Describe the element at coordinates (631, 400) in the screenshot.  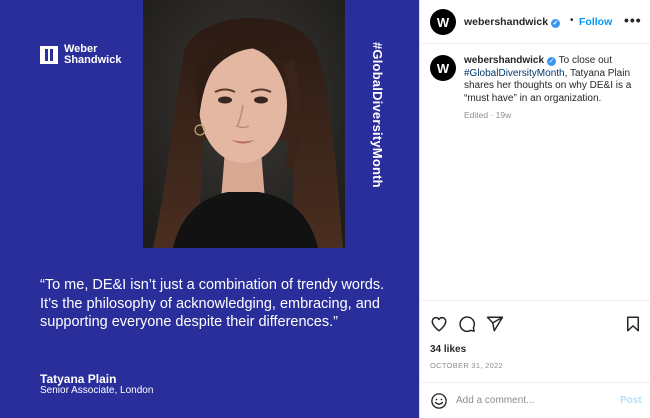
I see `post-comment-button: Post` at that location.